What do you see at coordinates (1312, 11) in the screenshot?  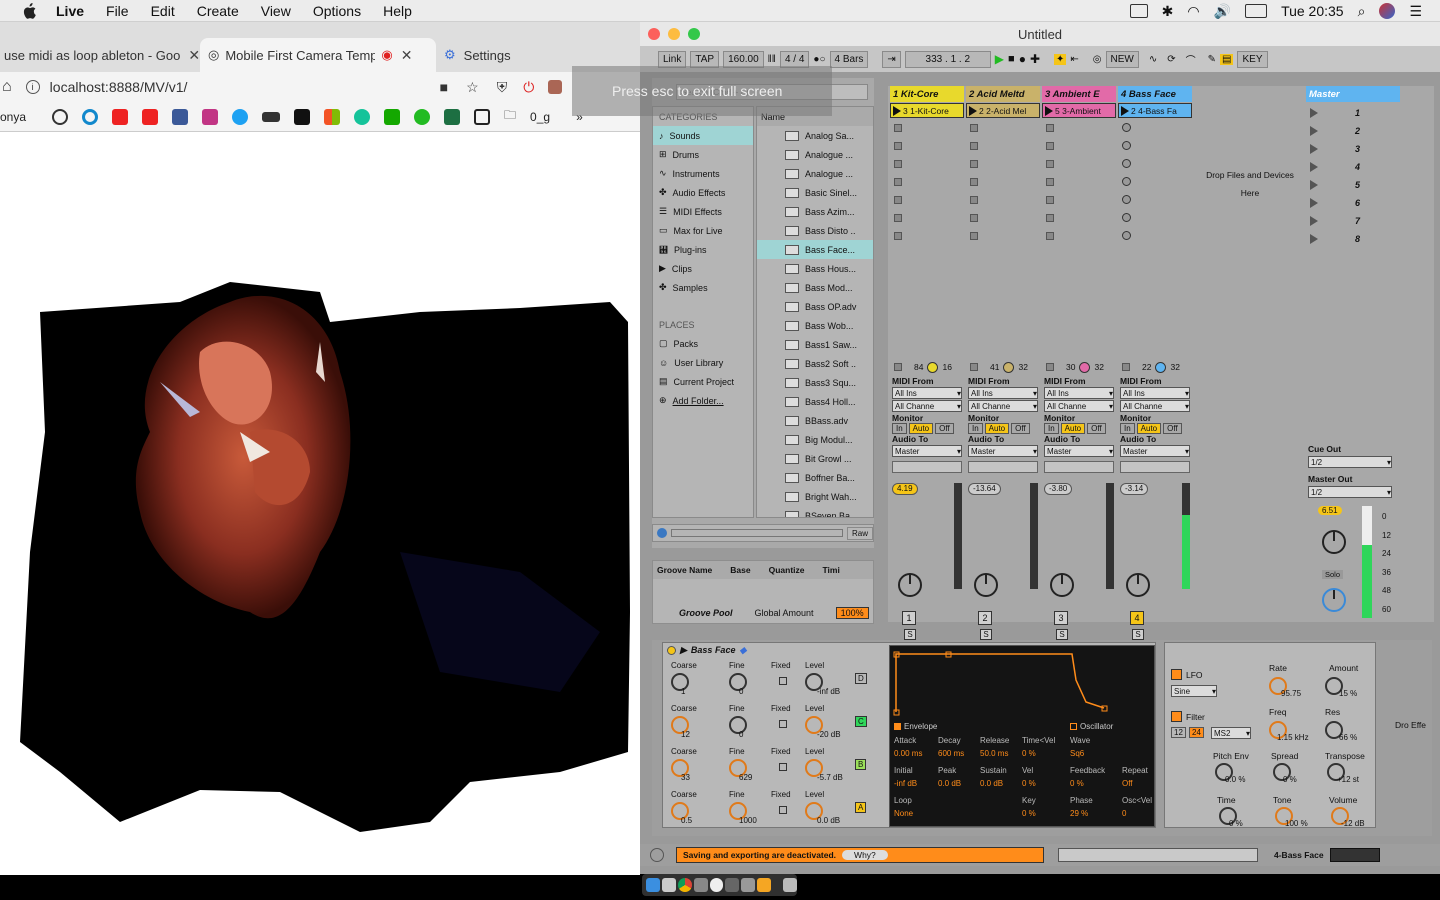 I see `clock: Tue 20:35` at bounding box center [1312, 11].